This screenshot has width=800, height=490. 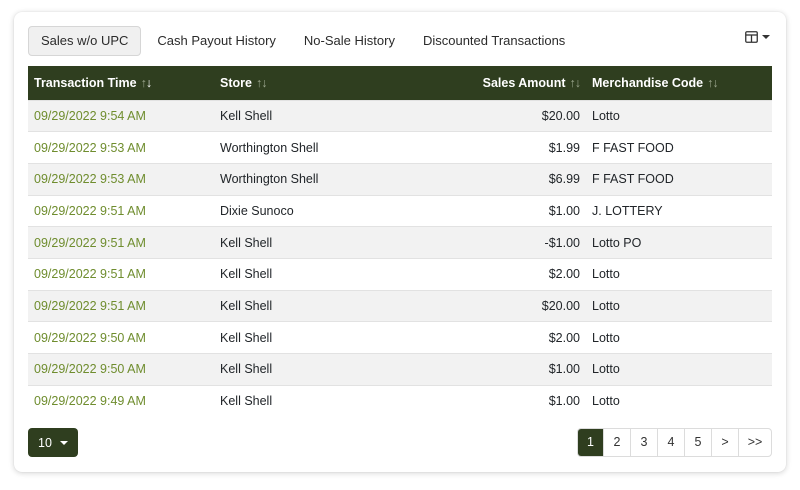 I want to click on page-size-dropdown: 10, so click(x=53, y=442).